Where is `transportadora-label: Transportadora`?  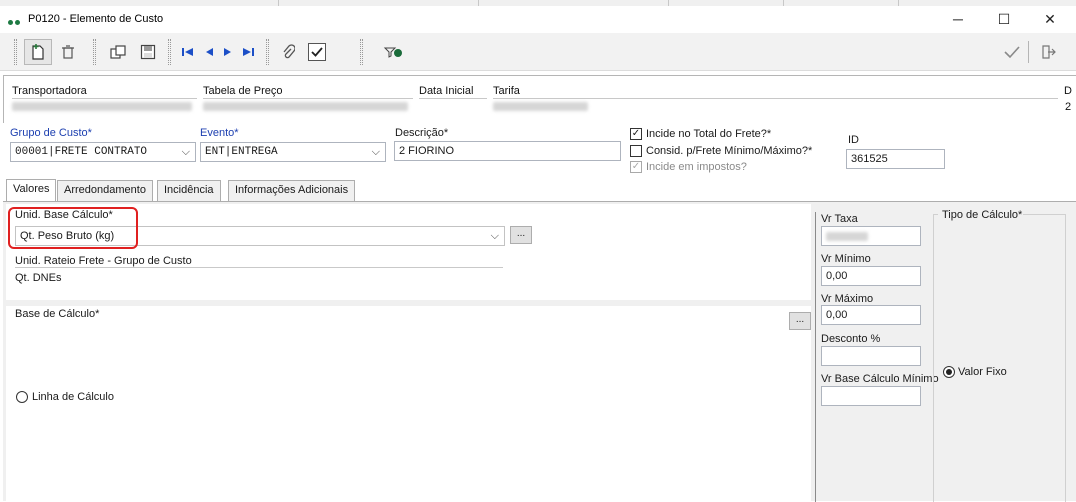 transportadora-label: Transportadora is located at coordinates (49, 91).